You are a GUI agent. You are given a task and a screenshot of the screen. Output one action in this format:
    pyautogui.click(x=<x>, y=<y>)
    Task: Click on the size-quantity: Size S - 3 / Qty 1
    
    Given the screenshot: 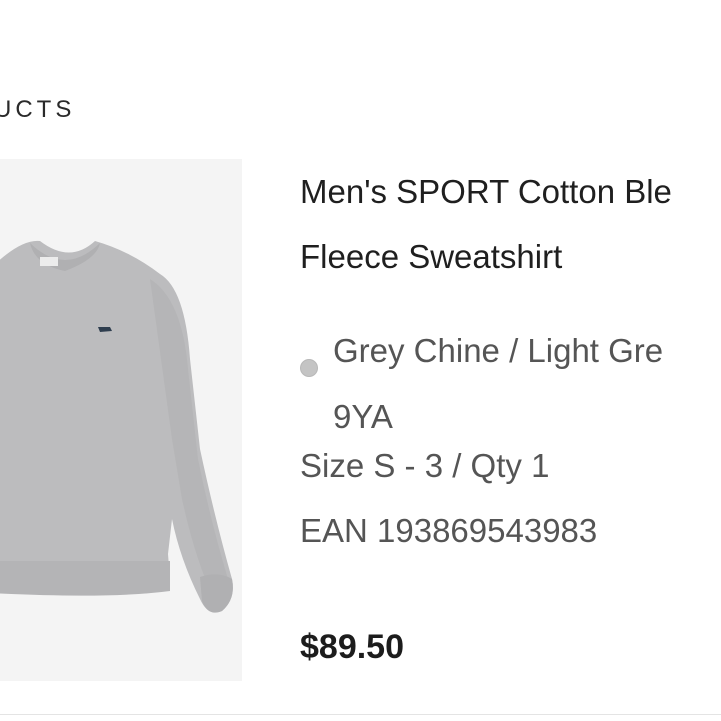 What is the action you would take?
    pyautogui.click(x=425, y=465)
    